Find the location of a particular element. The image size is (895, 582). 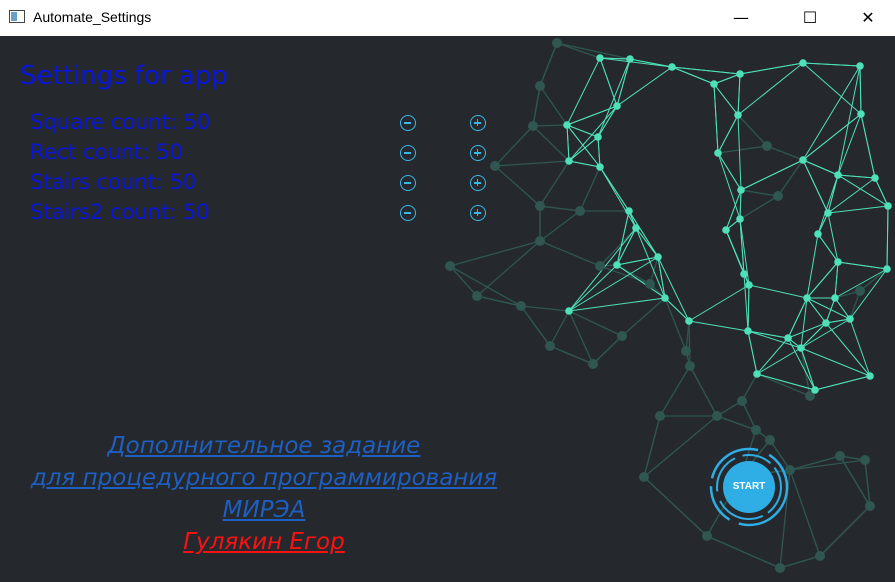

start-button: START is located at coordinates (749, 487).